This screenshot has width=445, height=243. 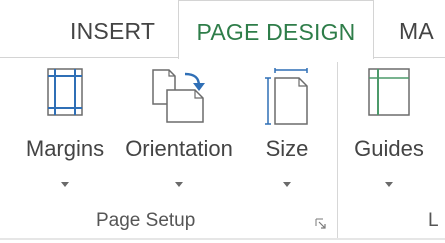 I want to click on ribbon-bottom-border, so click(x=222, y=239).